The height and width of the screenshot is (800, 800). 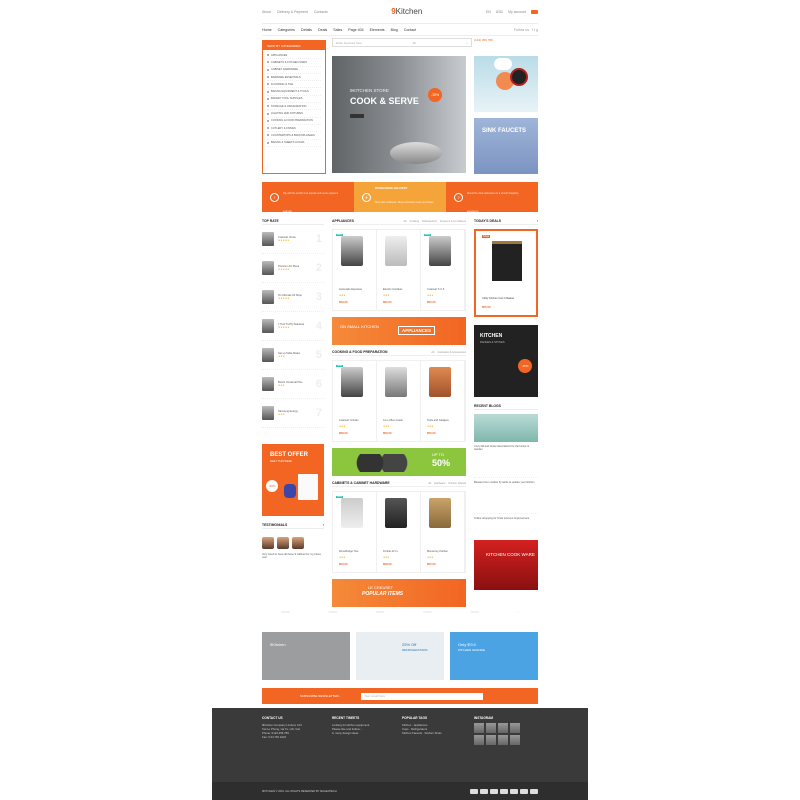 What do you see at coordinates (402, 42) in the screenshot?
I see `search-input: Enter keyword here All ⌕` at bounding box center [402, 42].